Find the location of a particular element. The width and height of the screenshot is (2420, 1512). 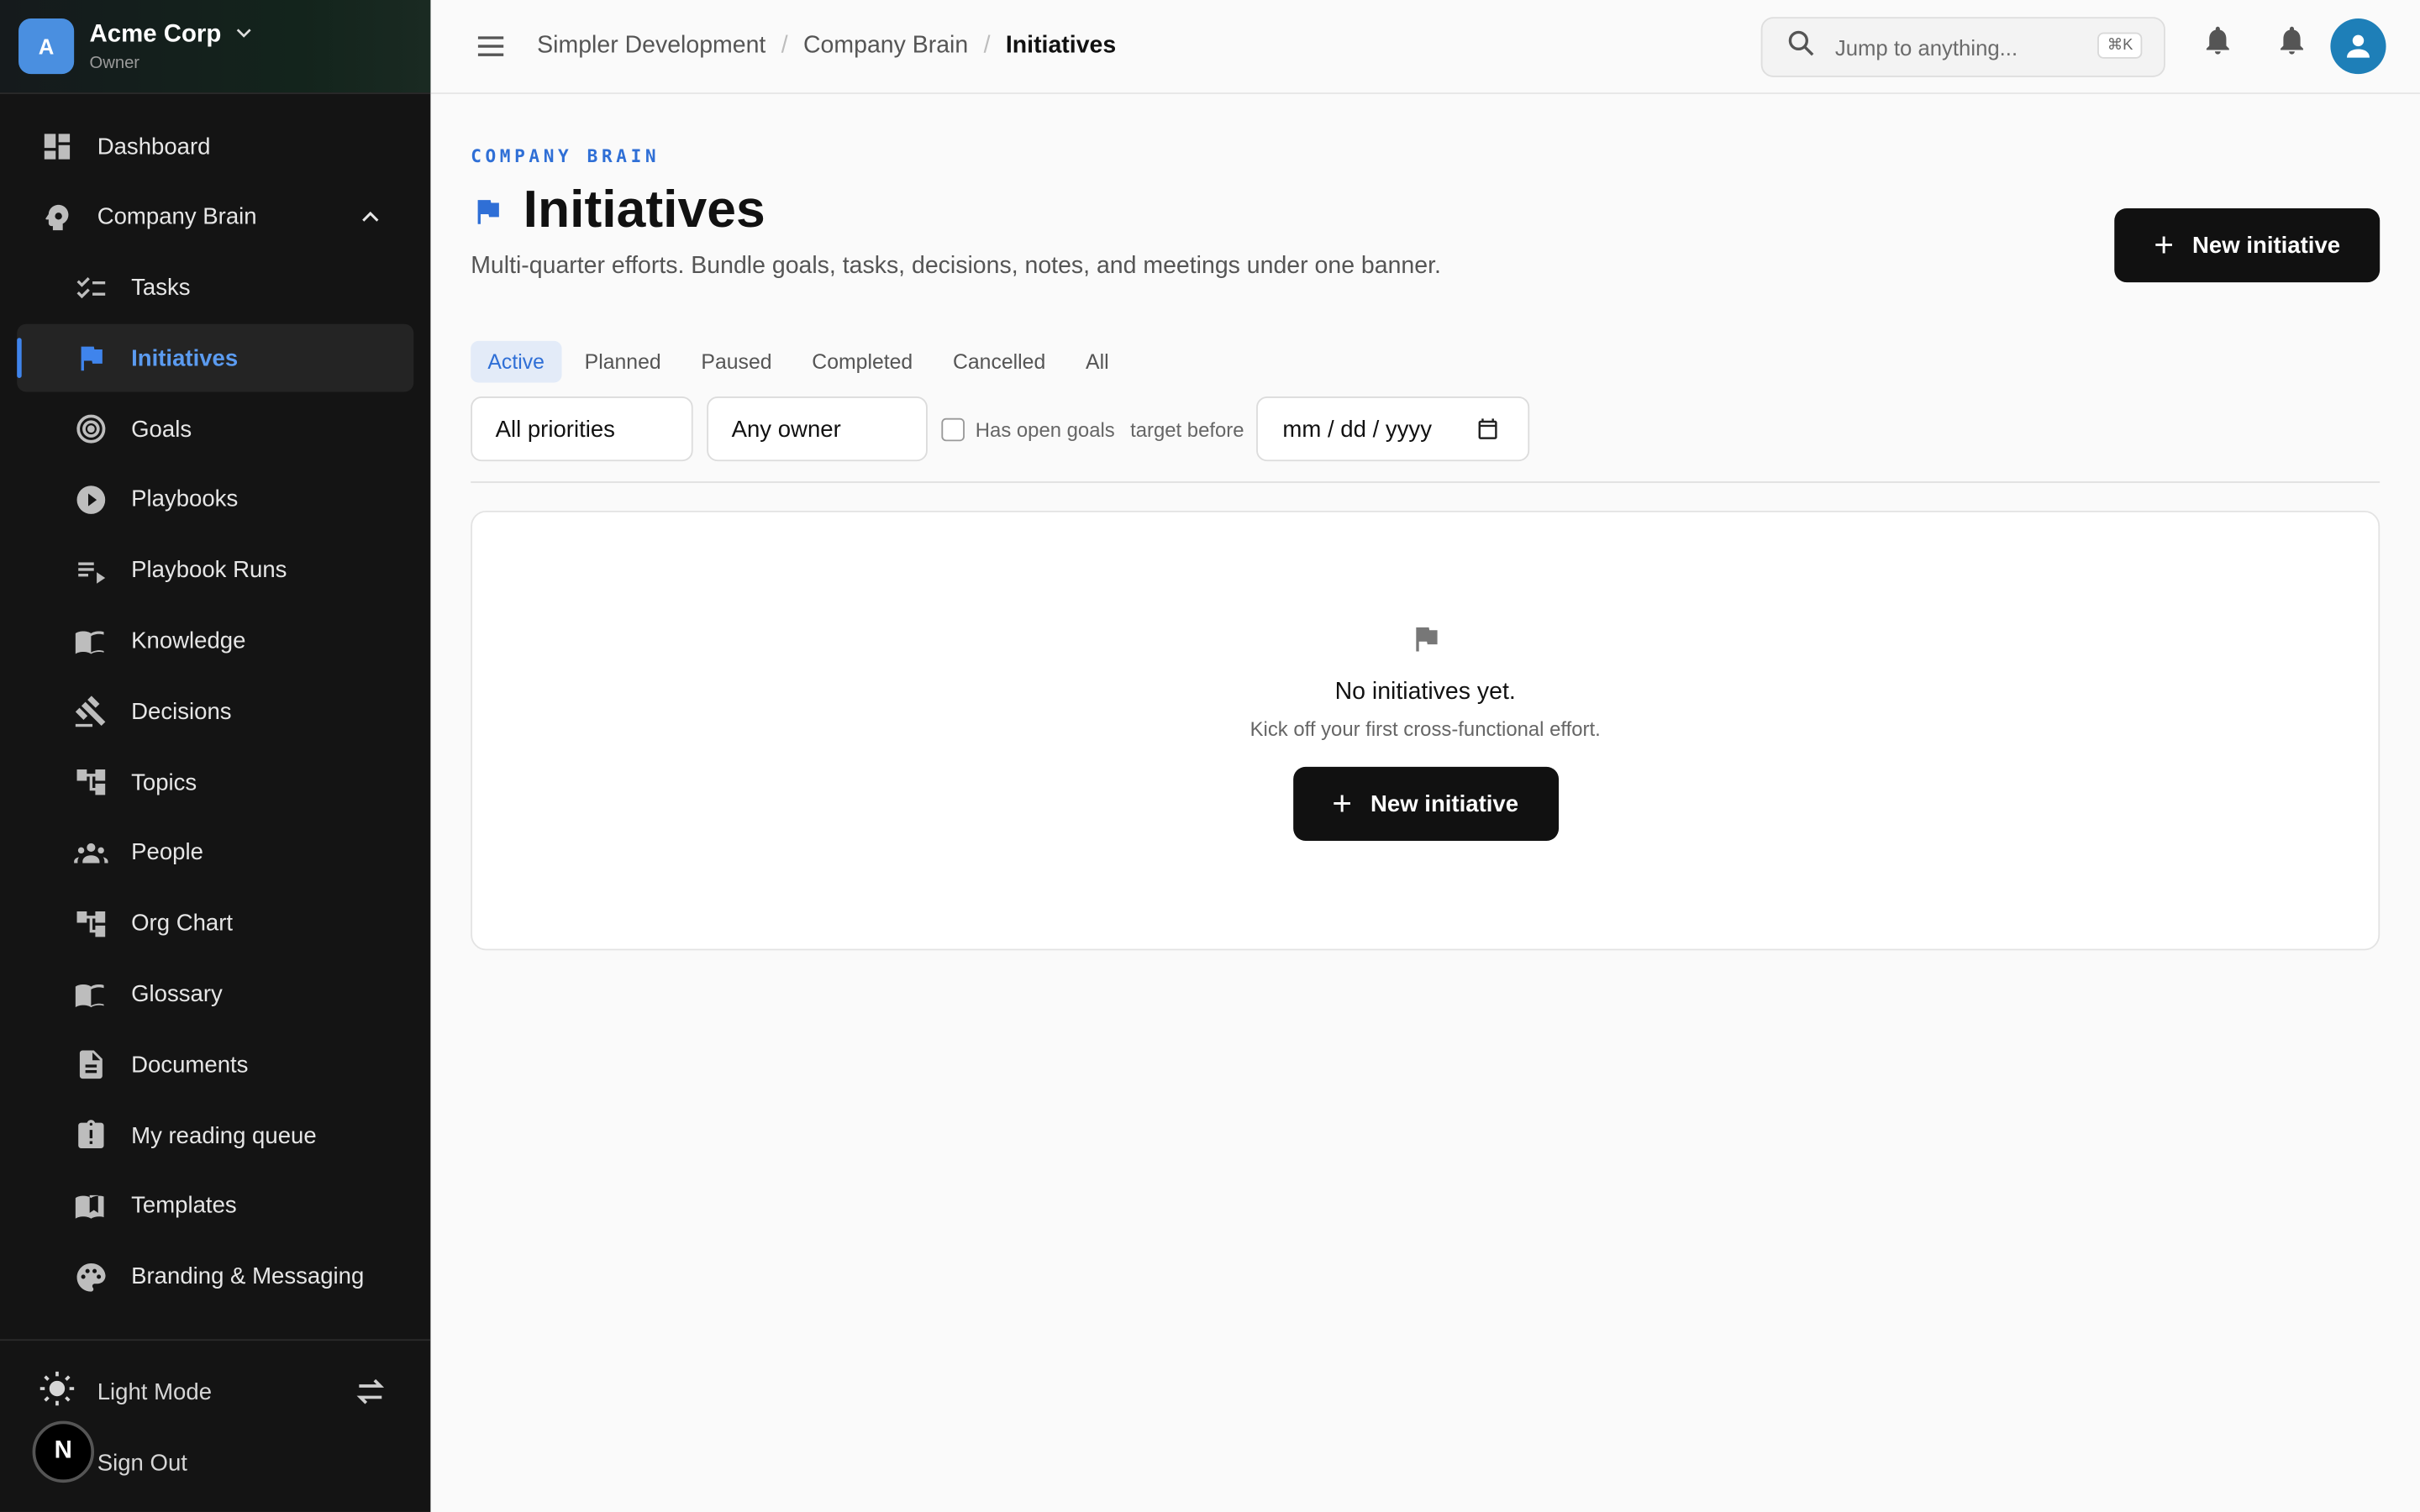

sidebar-item-initiatives: Initiatives is located at coordinates (216, 358).